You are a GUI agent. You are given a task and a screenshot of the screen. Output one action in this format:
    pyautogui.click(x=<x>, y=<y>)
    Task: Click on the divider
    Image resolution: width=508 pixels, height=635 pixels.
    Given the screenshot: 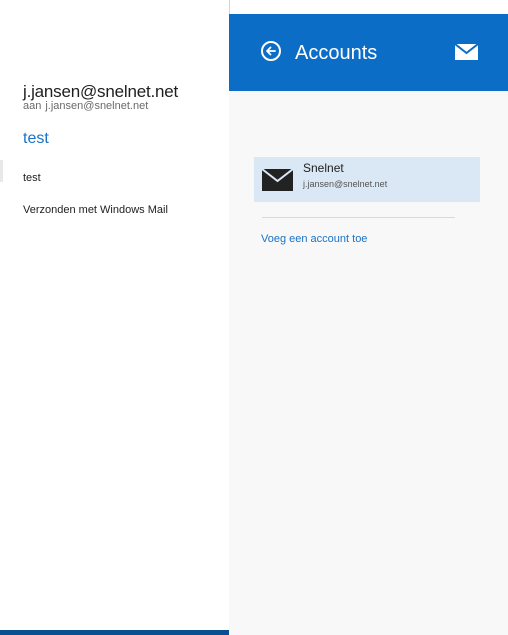 What is the action you would take?
    pyautogui.click(x=358, y=217)
    